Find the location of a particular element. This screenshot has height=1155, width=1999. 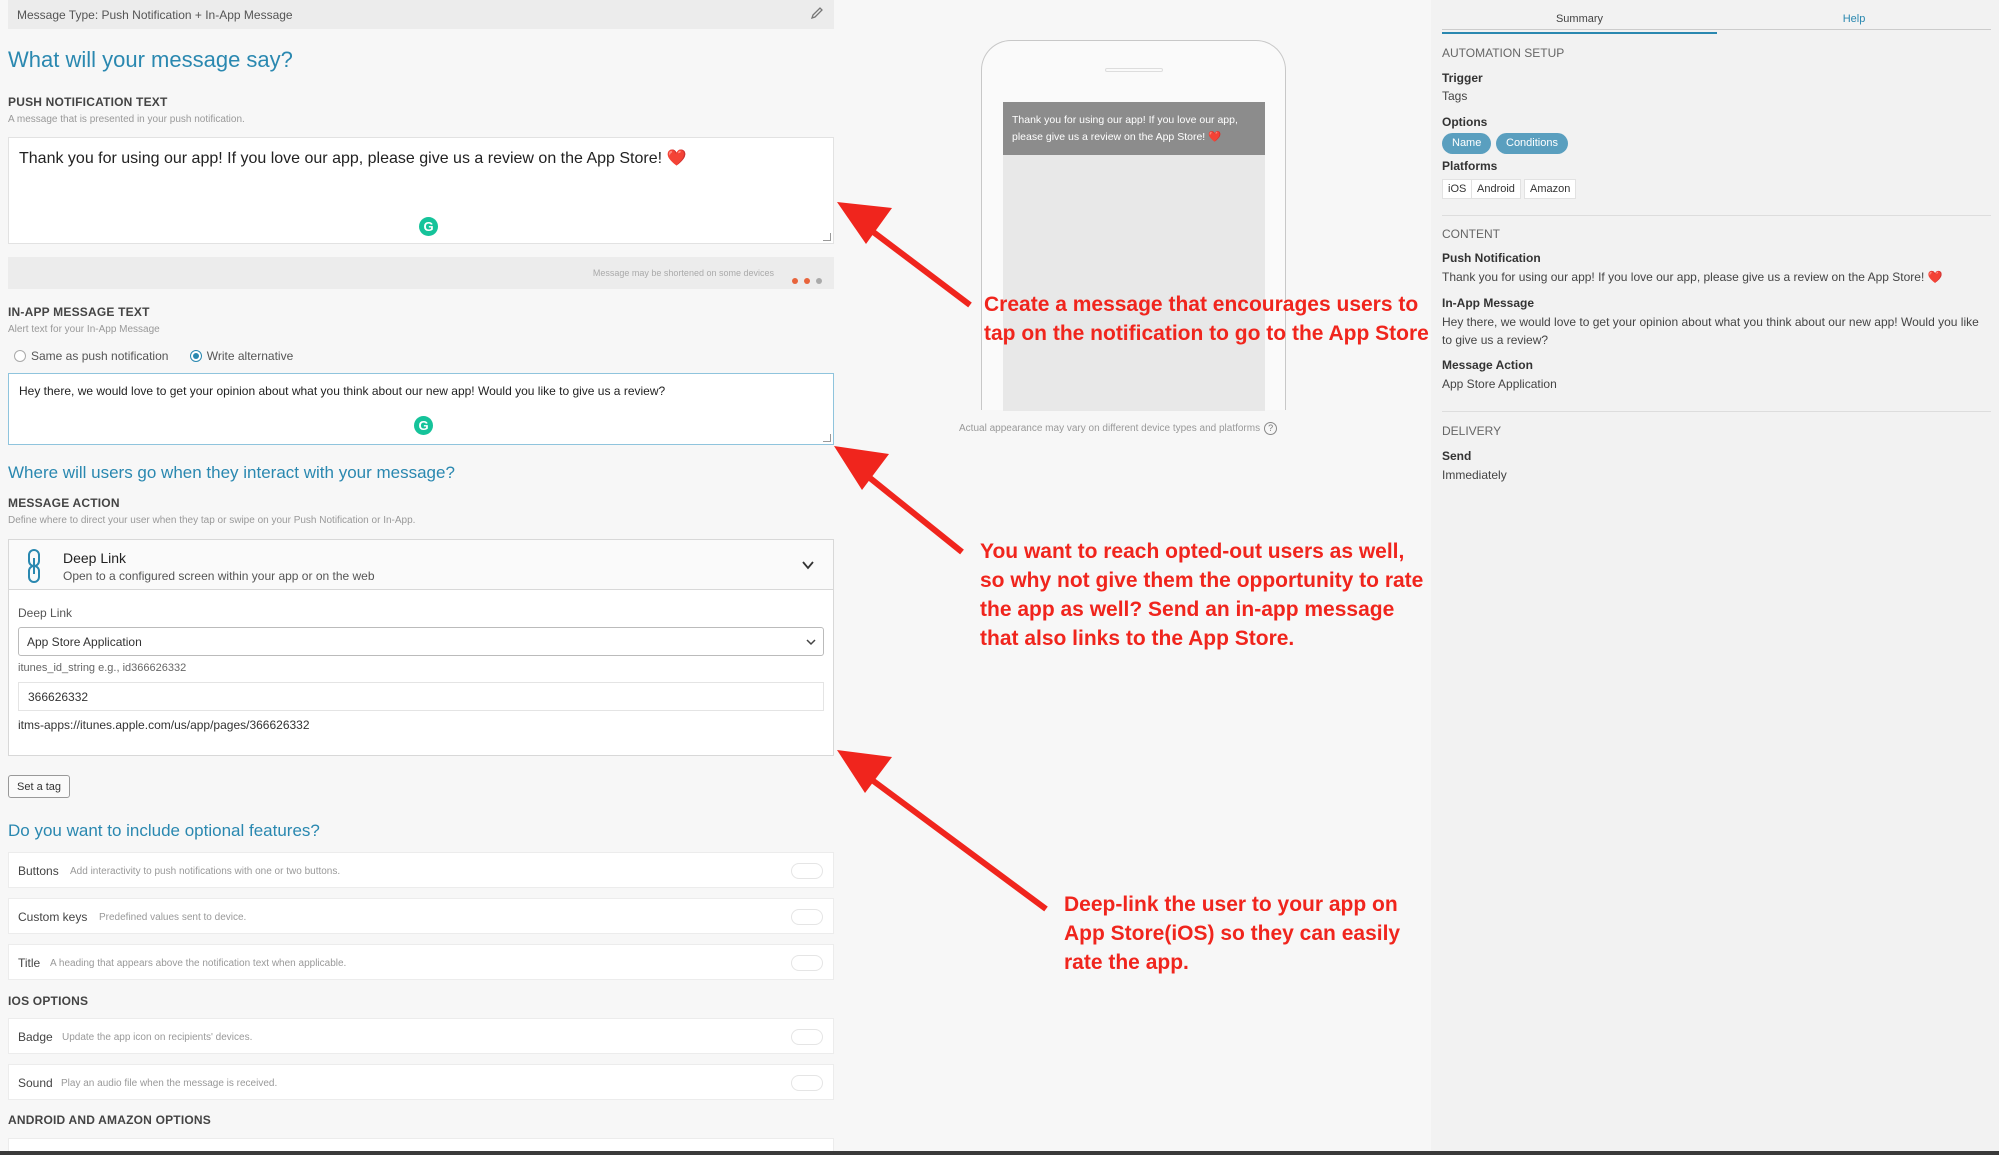

send-value: Immediately is located at coordinates (1474, 475).